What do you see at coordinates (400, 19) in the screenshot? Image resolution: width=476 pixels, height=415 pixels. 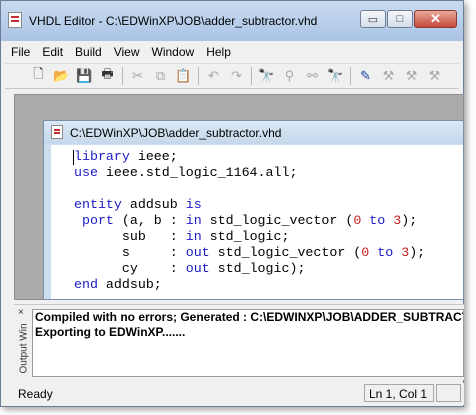 I see `maximize-button: □` at bounding box center [400, 19].